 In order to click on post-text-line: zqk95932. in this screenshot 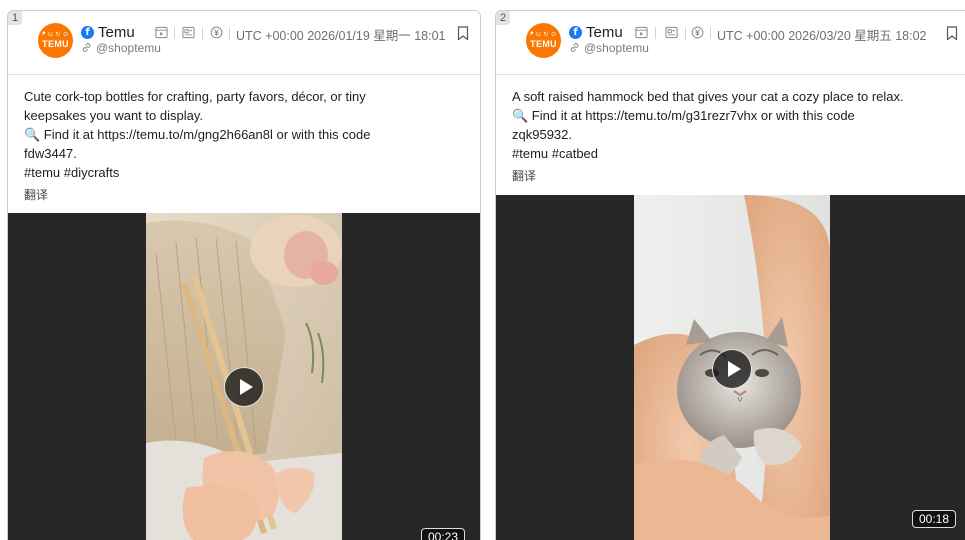, I will do `click(542, 134)`.